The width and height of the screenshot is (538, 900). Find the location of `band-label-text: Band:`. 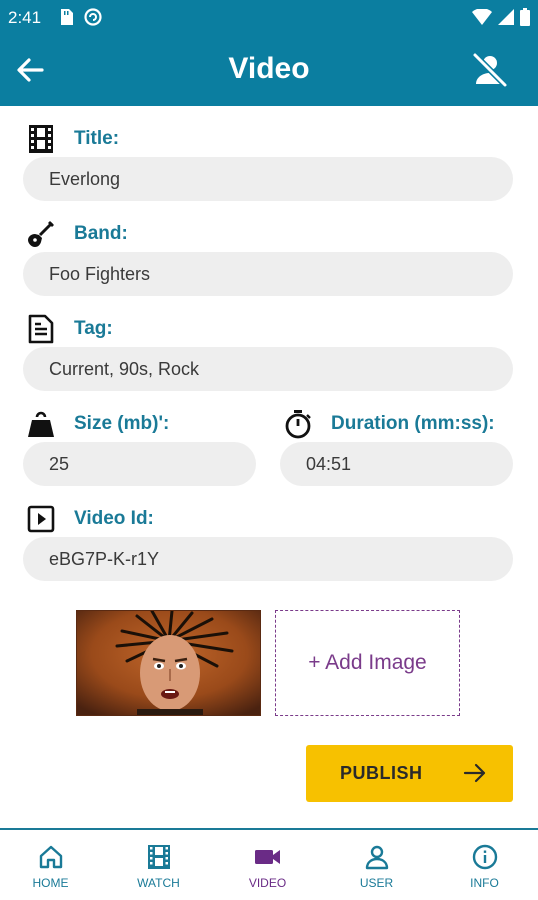

band-label-text: Band: is located at coordinates (101, 233).